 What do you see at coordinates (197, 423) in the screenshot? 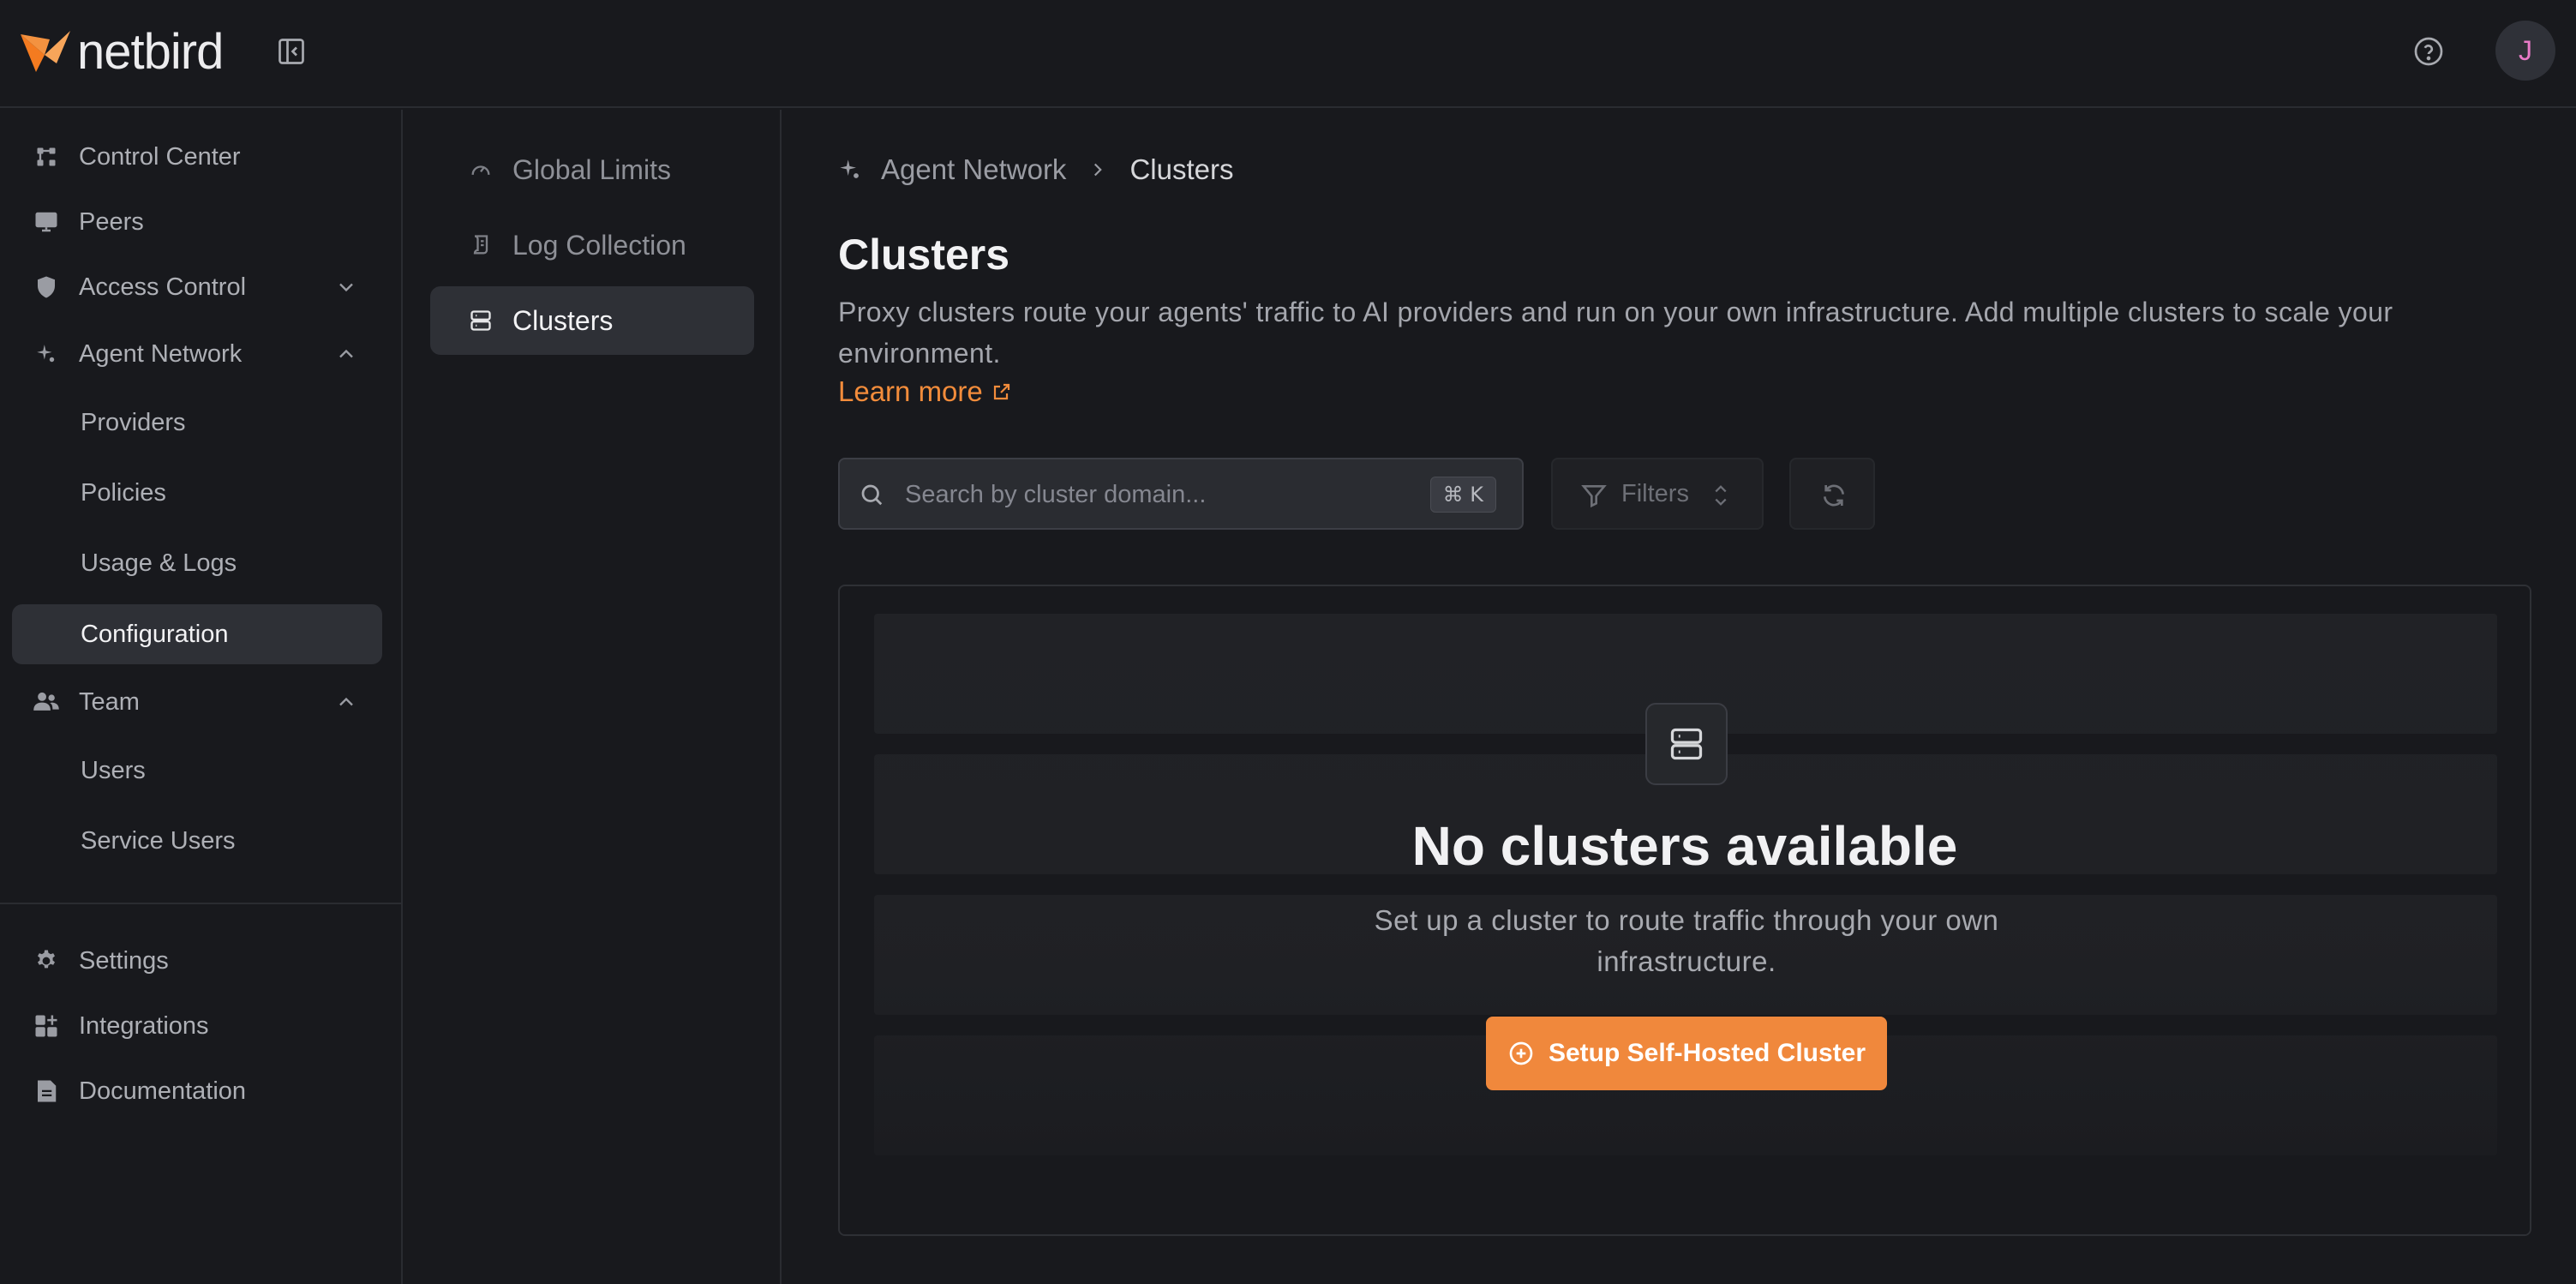
I see `sidebar-item-providers: Providers` at bounding box center [197, 423].